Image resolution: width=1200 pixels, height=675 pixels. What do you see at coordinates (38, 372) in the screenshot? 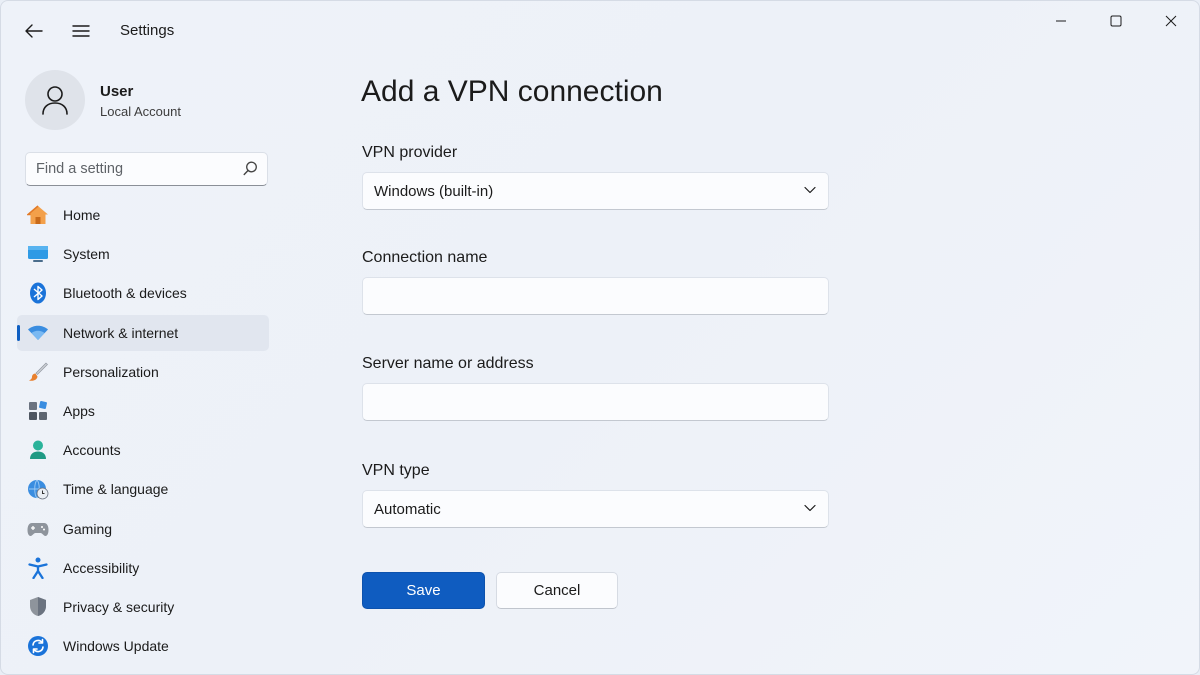
I see `paintbrush-icon` at bounding box center [38, 372].